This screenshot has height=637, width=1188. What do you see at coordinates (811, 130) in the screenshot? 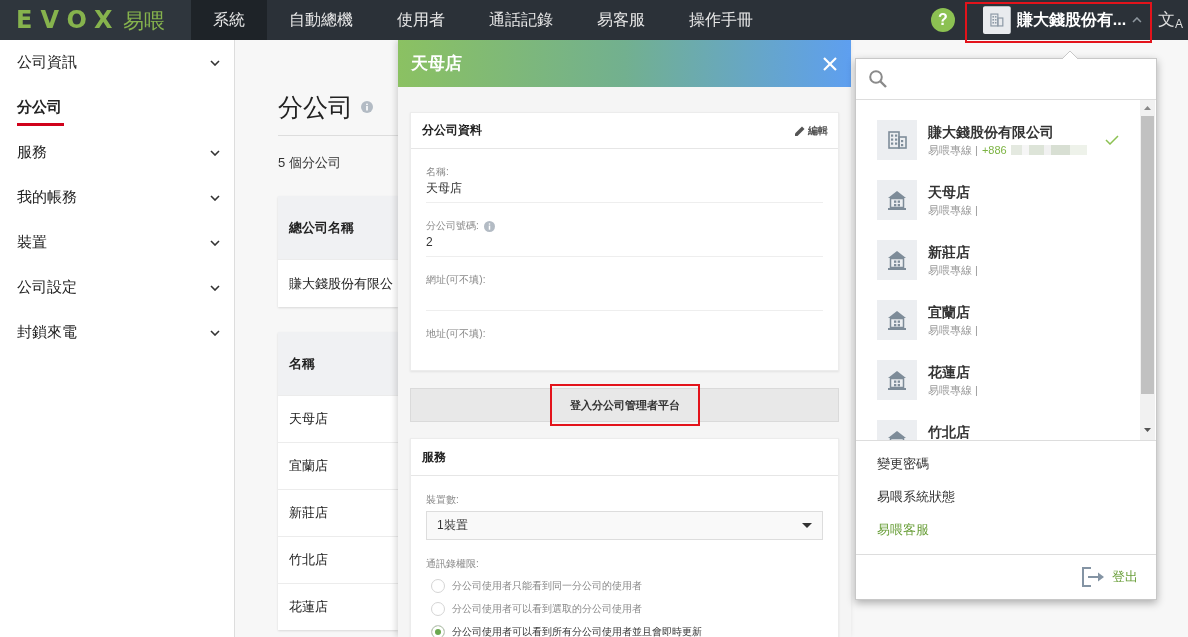
I see `edit-button: 編輯` at bounding box center [811, 130].